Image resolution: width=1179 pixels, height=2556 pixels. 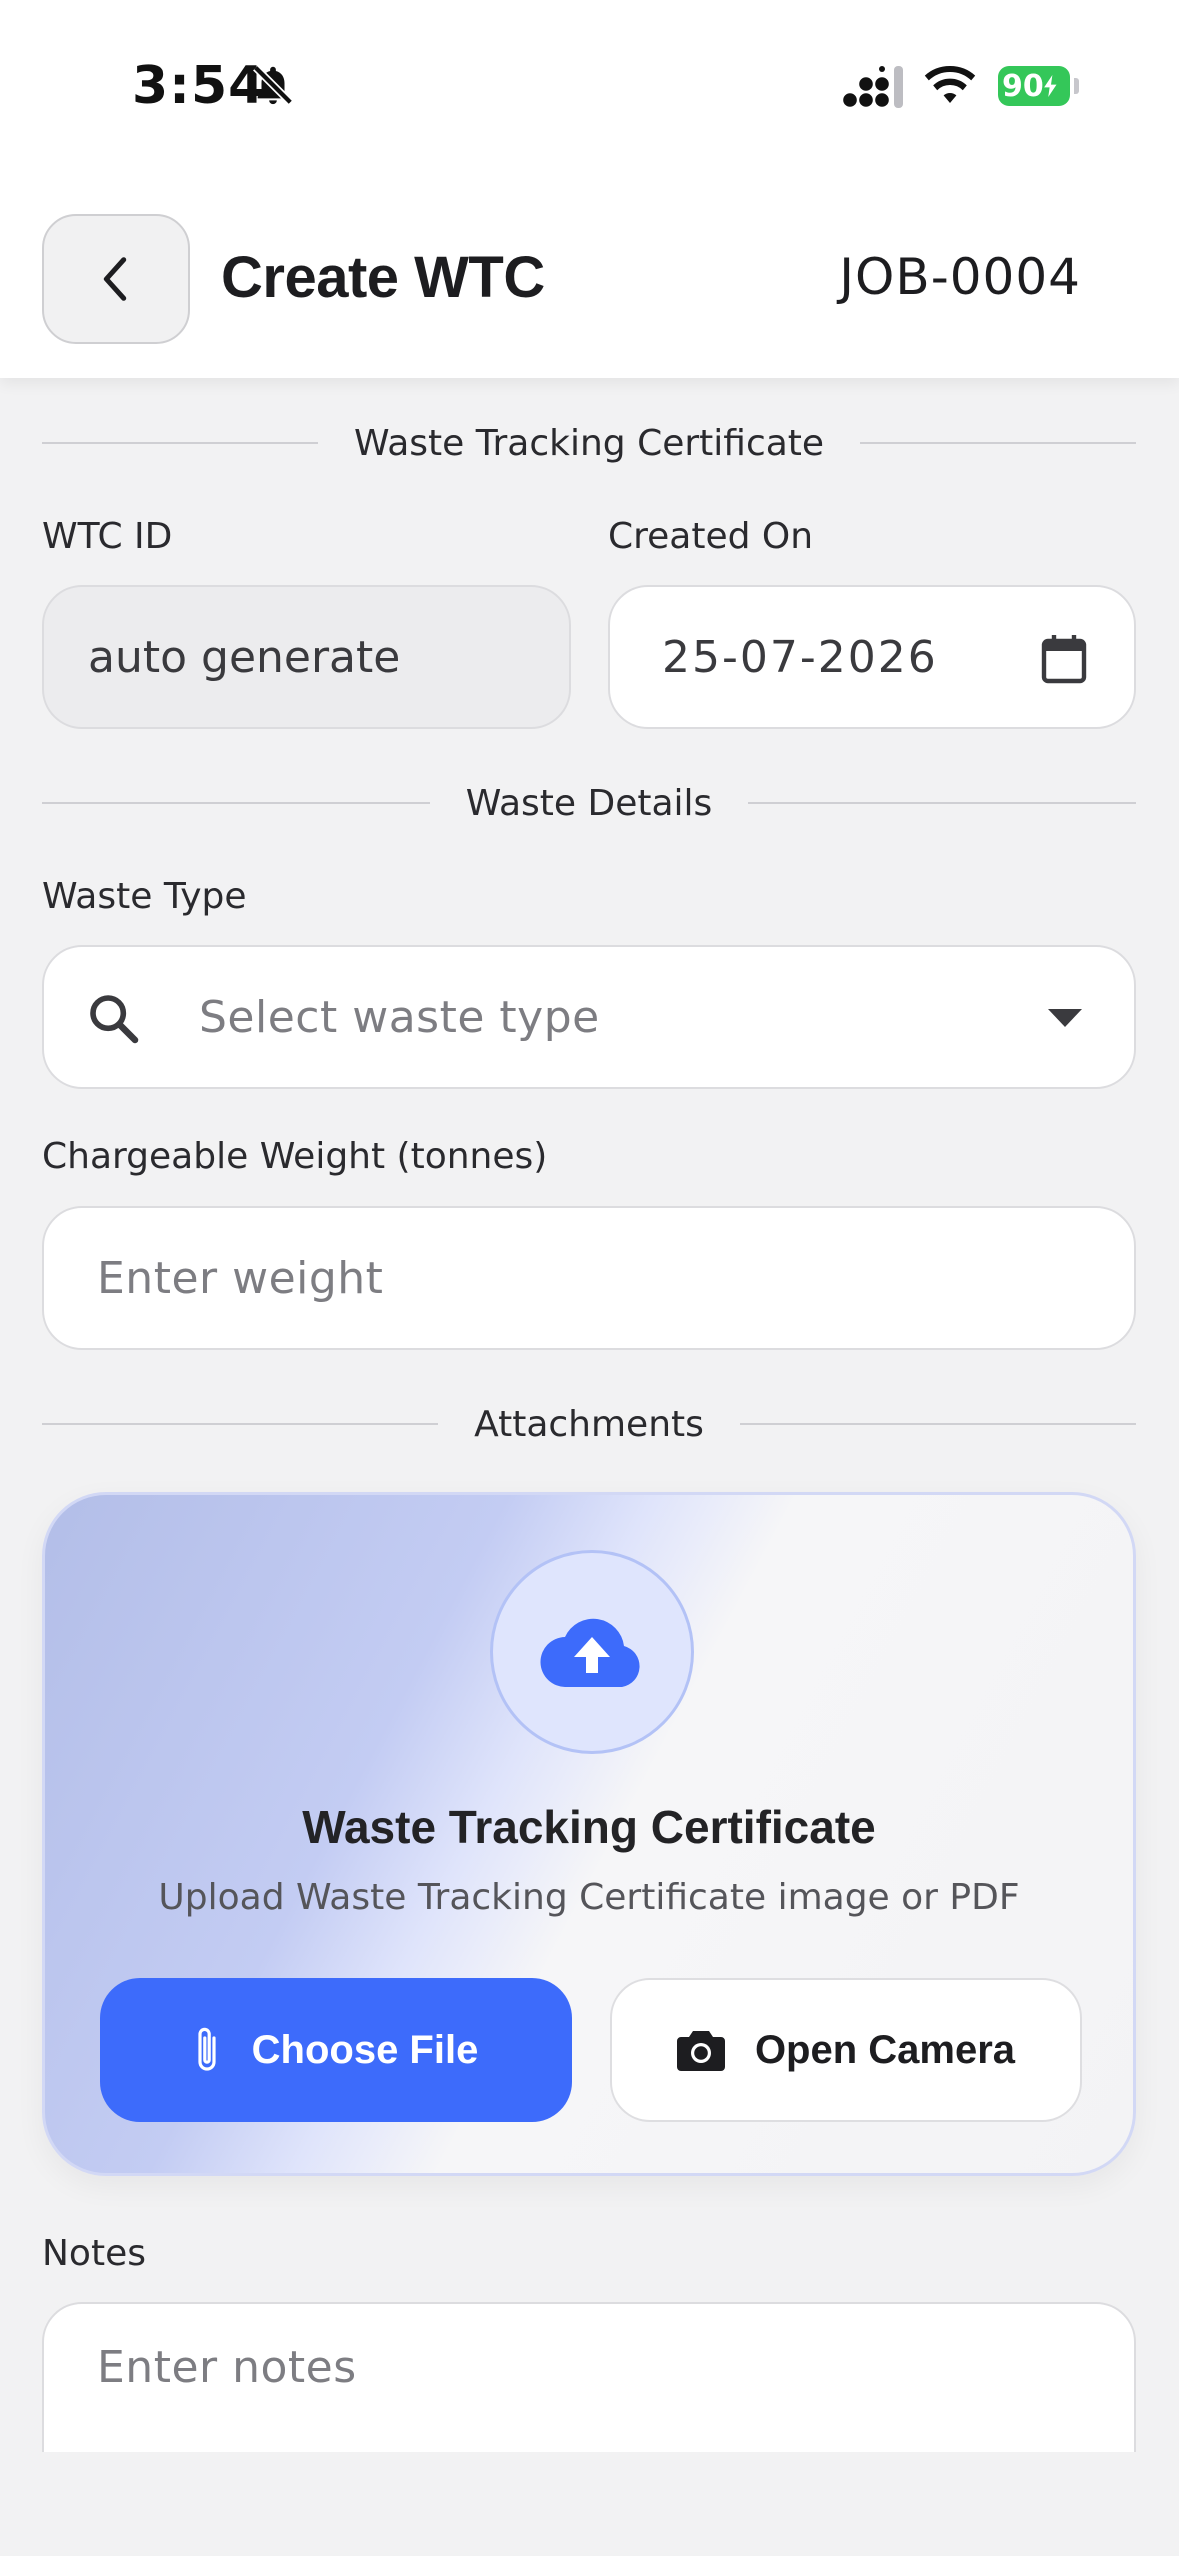 What do you see at coordinates (1050, 86) in the screenshot?
I see `charging-bolt-icon` at bounding box center [1050, 86].